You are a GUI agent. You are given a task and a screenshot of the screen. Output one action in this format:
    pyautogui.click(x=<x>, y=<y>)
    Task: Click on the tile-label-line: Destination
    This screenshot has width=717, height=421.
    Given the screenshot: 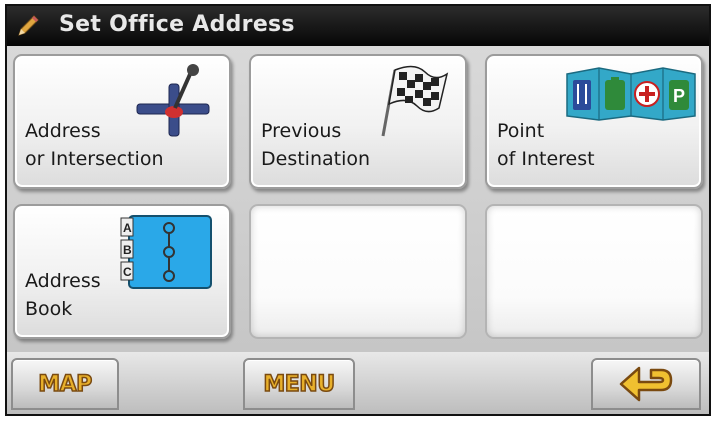 What is the action you would take?
    pyautogui.click(x=316, y=159)
    